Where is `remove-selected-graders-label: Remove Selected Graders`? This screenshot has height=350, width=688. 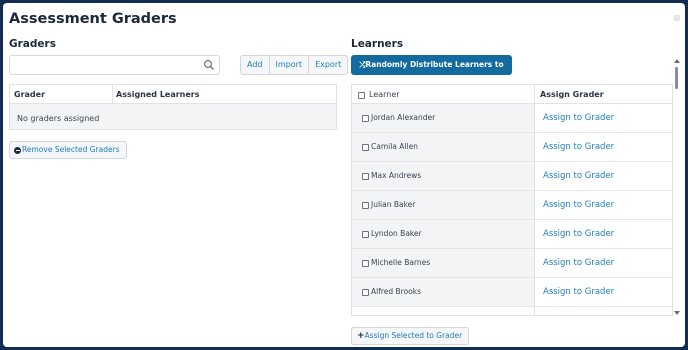
remove-selected-graders-label: Remove Selected Graders is located at coordinates (71, 149).